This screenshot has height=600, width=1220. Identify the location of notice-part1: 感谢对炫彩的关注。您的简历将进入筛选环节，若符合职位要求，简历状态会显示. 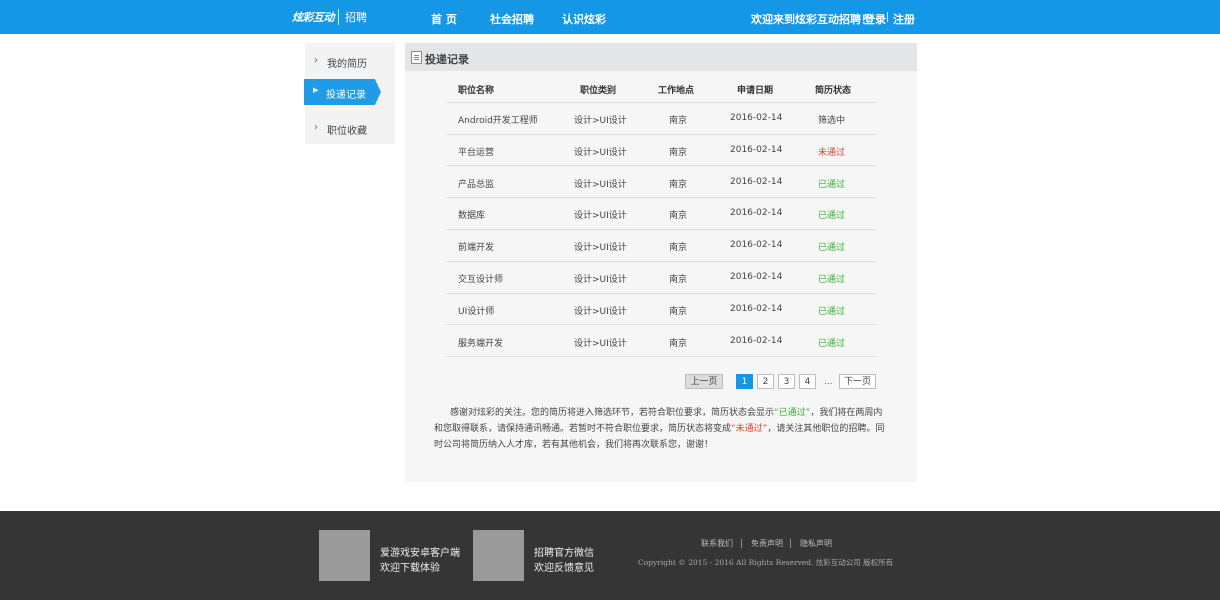
(612, 413).